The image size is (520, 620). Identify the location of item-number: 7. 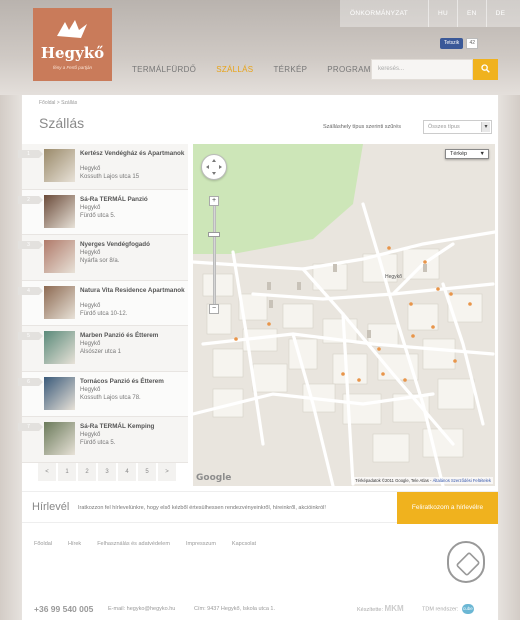
(30, 427).